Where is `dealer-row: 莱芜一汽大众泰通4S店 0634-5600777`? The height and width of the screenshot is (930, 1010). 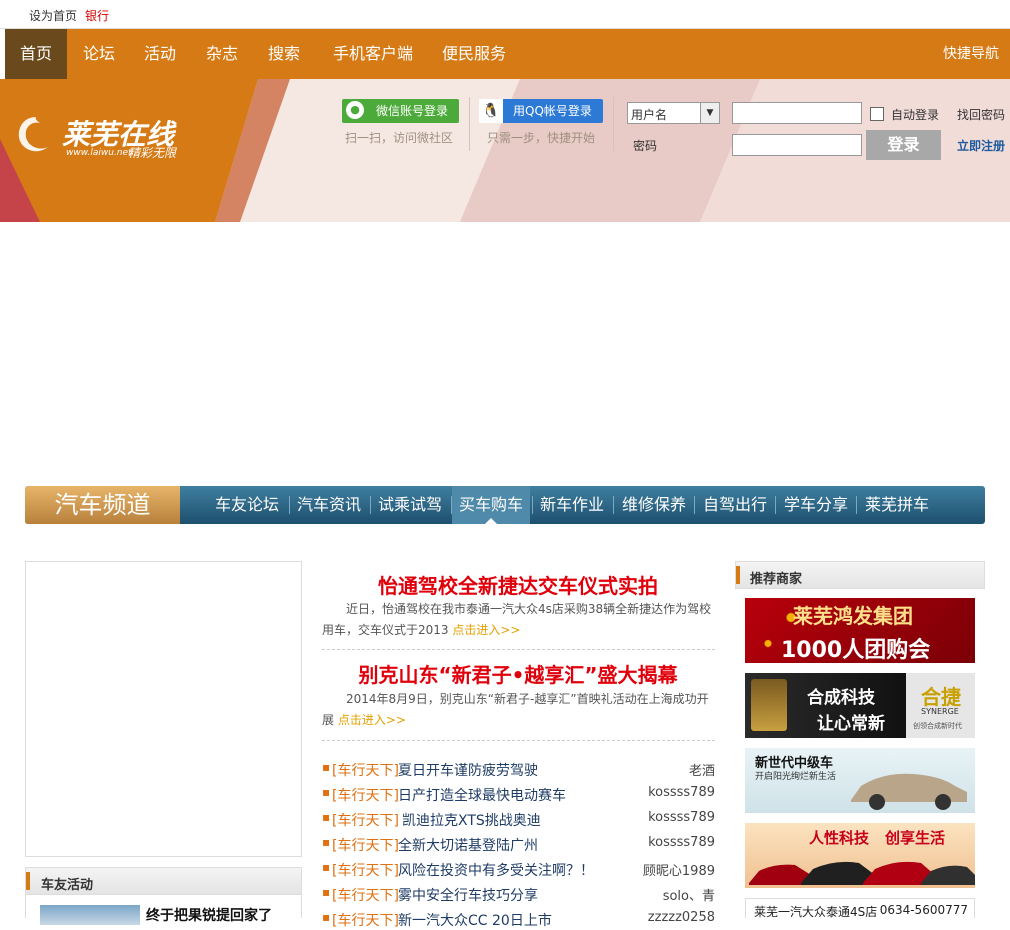
dealer-row: 莱芜一汽大众泰通4S店 0634-5600777 is located at coordinates (860, 909).